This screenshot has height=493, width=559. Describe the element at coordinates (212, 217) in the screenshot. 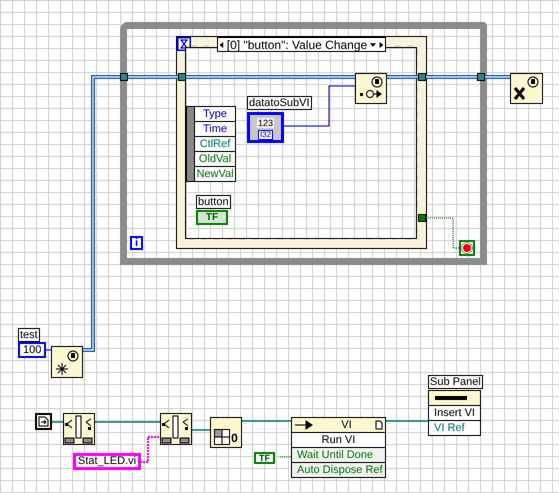

I see `boolean-terminal: TF` at that location.